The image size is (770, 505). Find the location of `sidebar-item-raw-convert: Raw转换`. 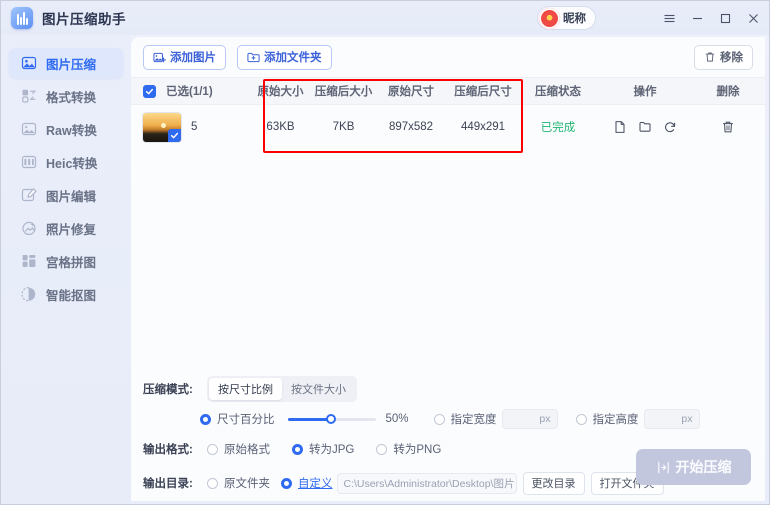

sidebar-item-raw-convert: Raw转换 is located at coordinates (66, 129).